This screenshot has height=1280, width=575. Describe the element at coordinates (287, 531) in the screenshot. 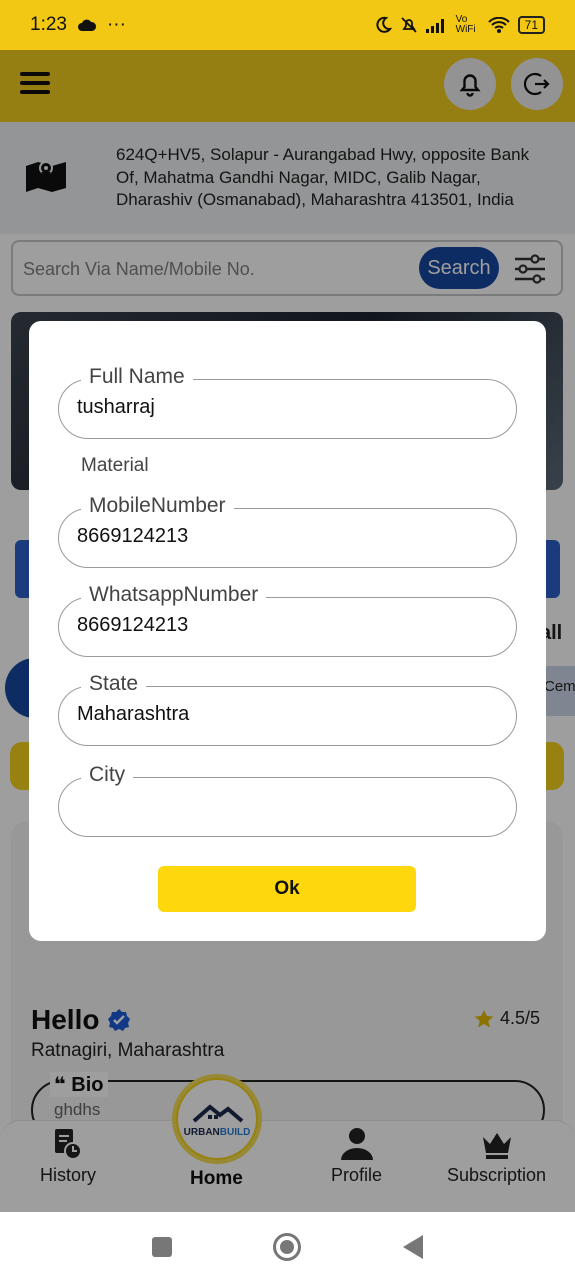

I see `mobile-number-field: MobileNumber 8669124213` at that location.